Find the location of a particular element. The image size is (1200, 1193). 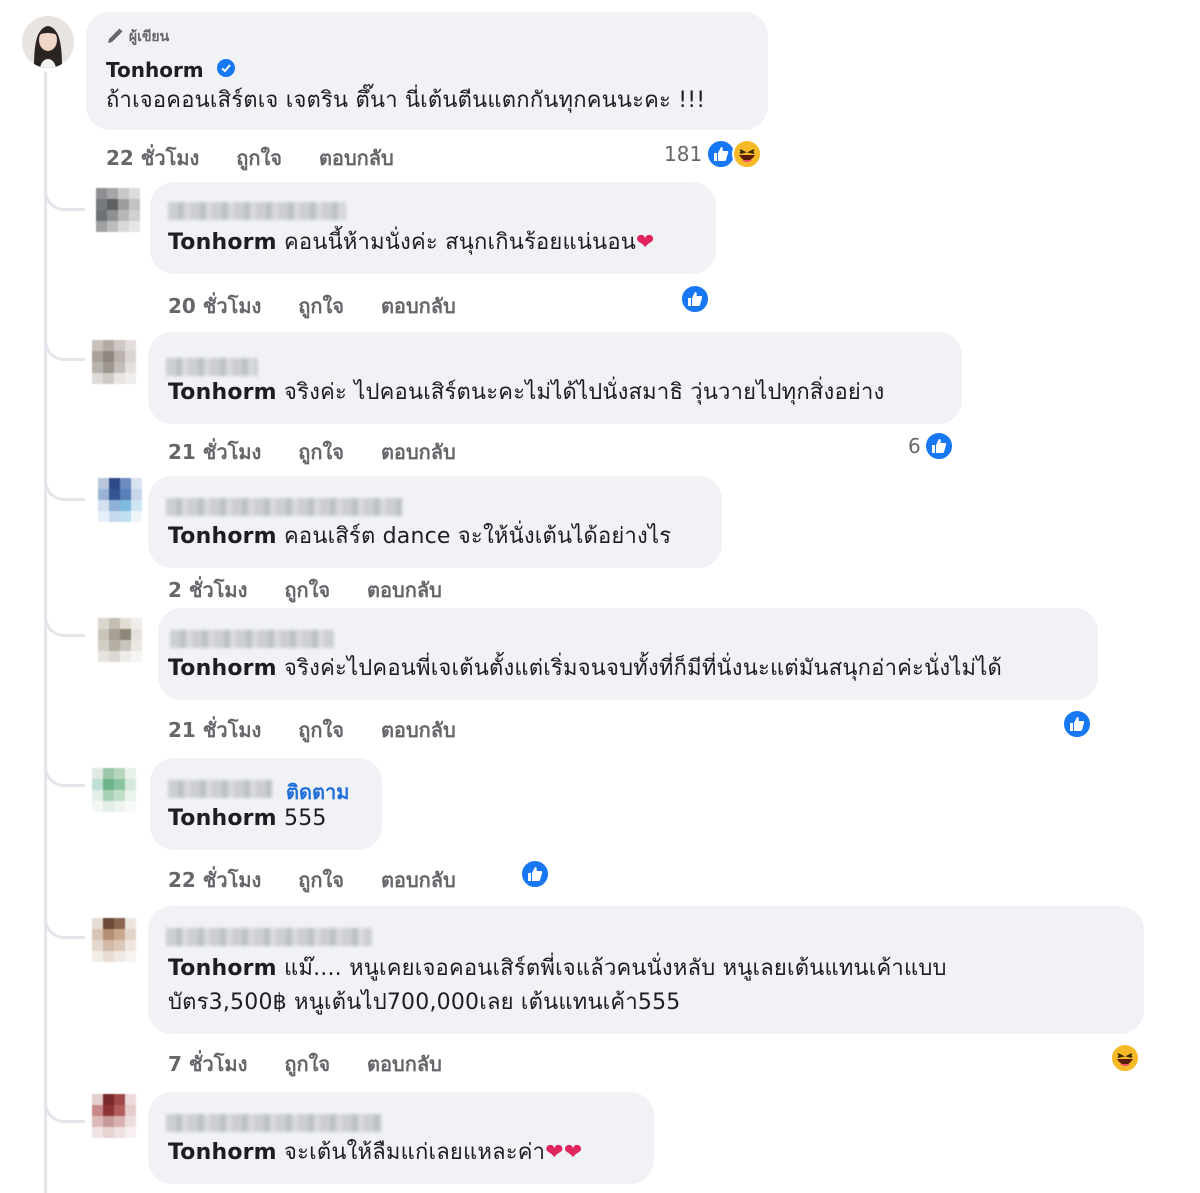

comment-text: จะเต้นให้ลืมแก่เลยแหละค่า is located at coordinates (415, 1152).